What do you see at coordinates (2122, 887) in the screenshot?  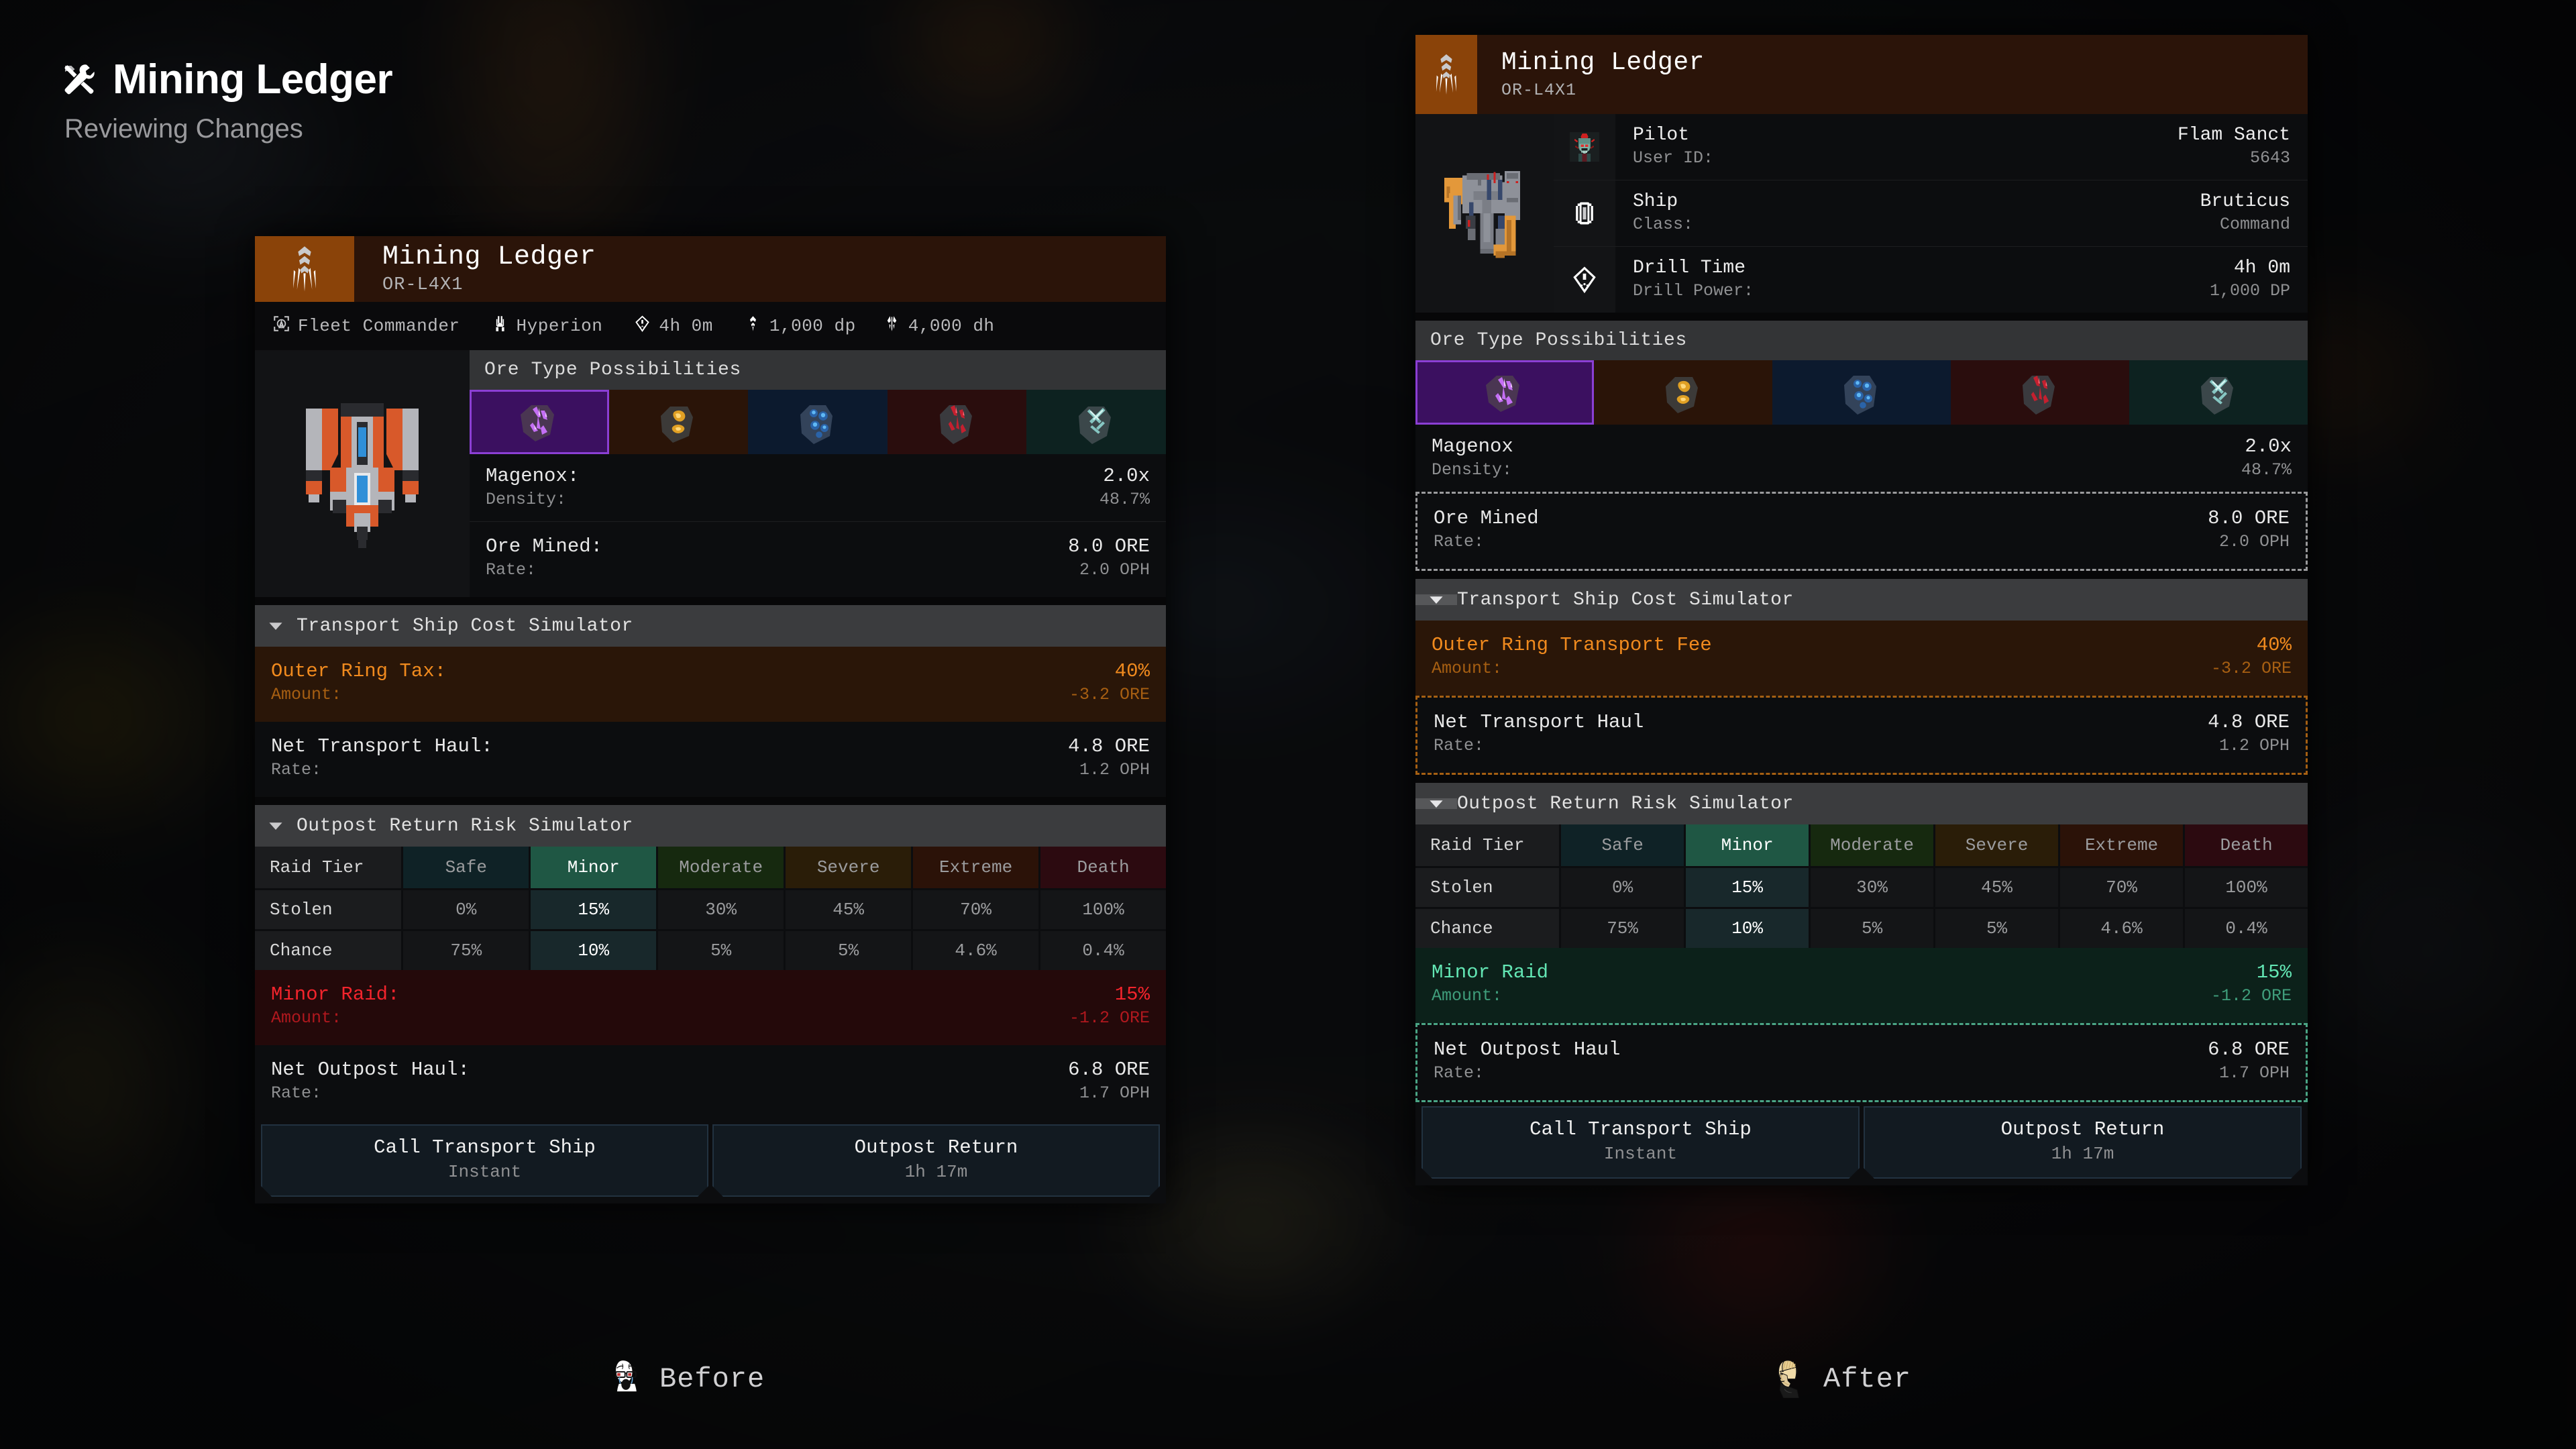 I see `risk-cell: 70%` at bounding box center [2122, 887].